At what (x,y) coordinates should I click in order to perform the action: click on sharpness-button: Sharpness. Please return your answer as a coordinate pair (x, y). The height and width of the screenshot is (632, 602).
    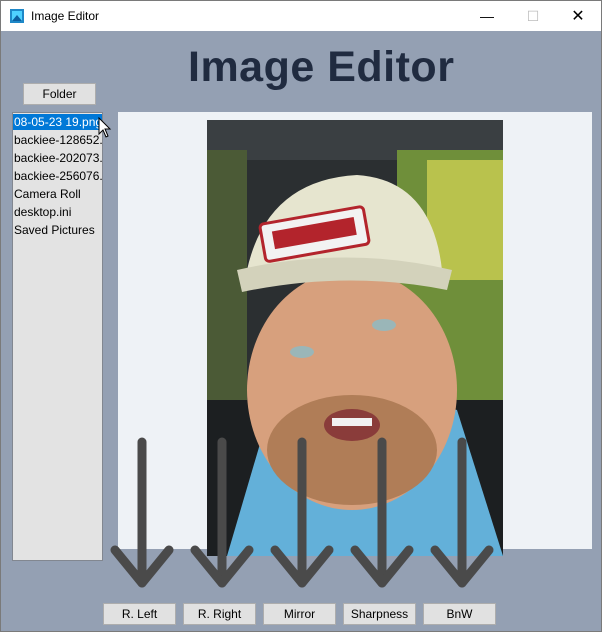
    Looking at the image, I should click on (379, 614).